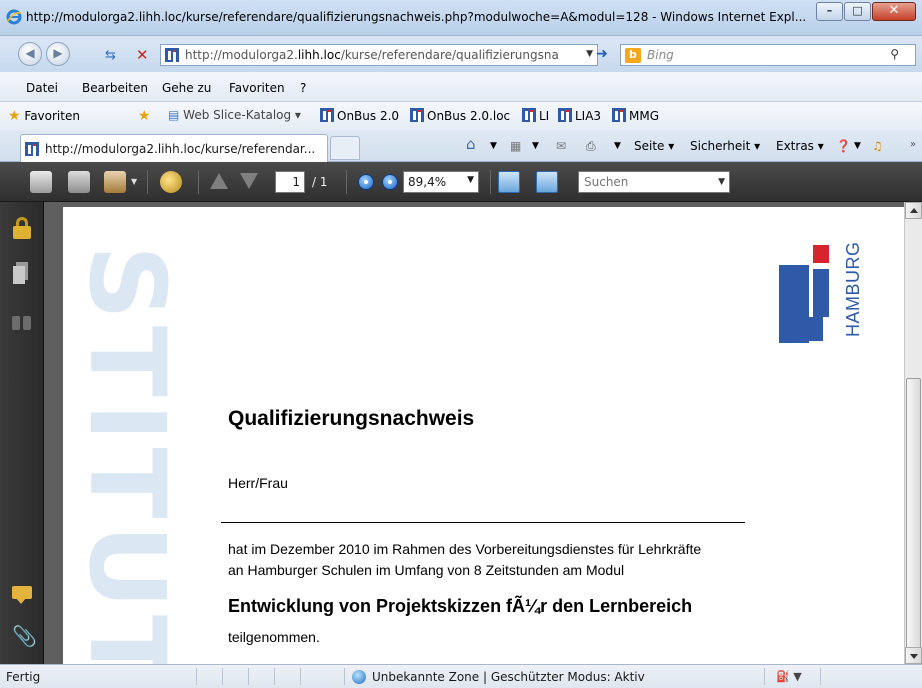 This screenshot has height=688, width=922. I want to click on zoom-dropdown-icon: ▼, so click(470, 180).